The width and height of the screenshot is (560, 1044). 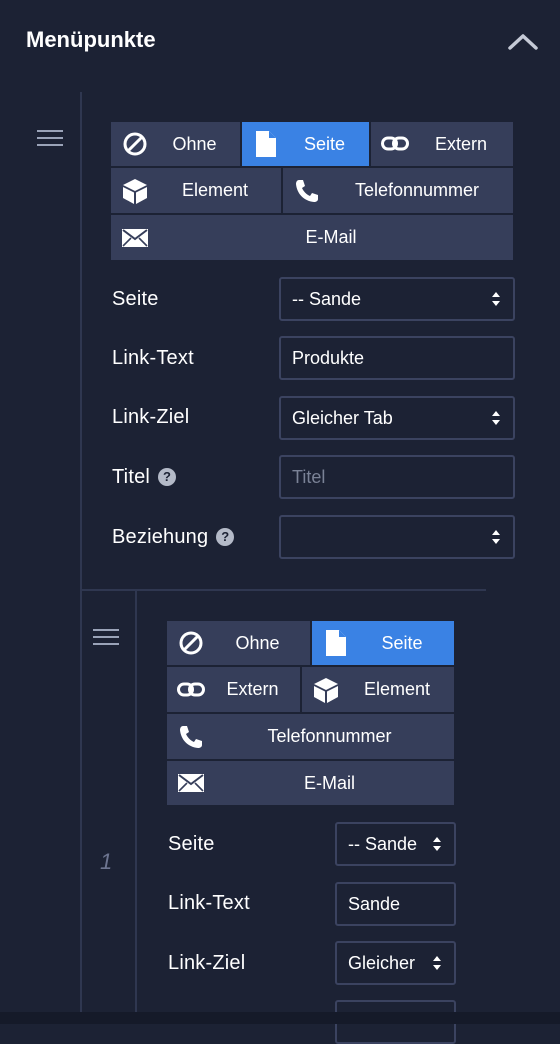 What do you see at coordinates (280, 1018) in the screenshot?
I see `bottom-bar` at bounding box center [280, 1018].